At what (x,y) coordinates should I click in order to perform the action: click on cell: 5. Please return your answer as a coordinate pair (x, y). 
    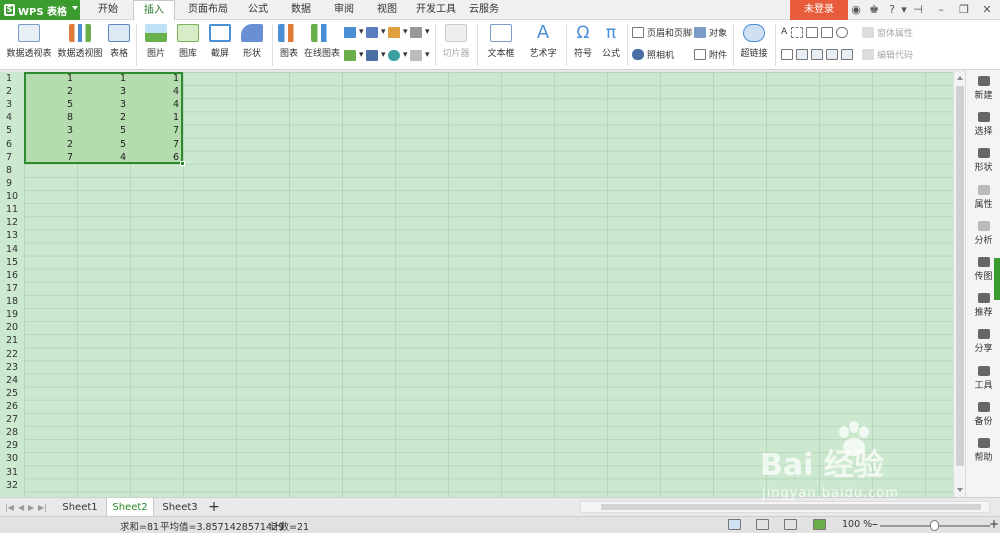
    Looking at the image, I should click on (103, 144).